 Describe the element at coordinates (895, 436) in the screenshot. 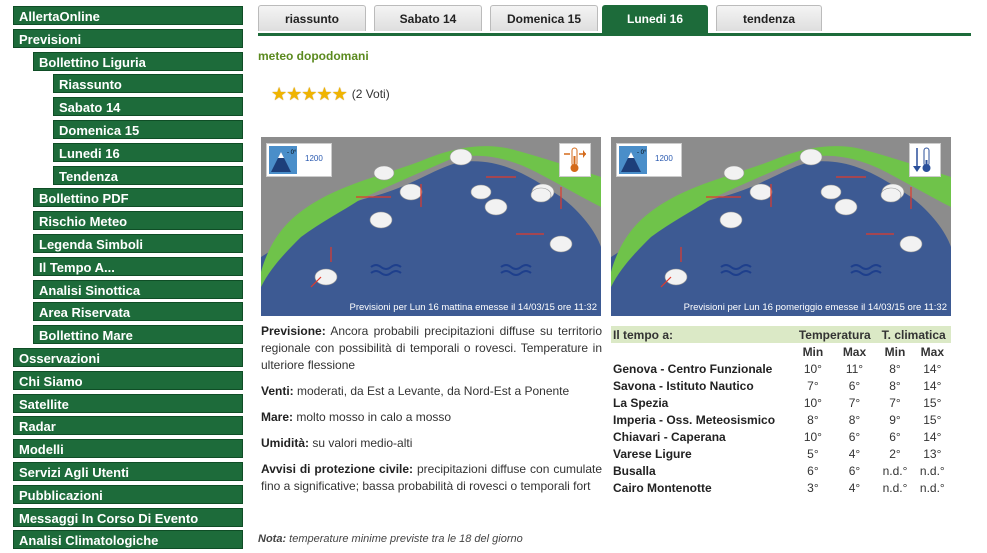

I see `temp-cmin: 6°` at that location.